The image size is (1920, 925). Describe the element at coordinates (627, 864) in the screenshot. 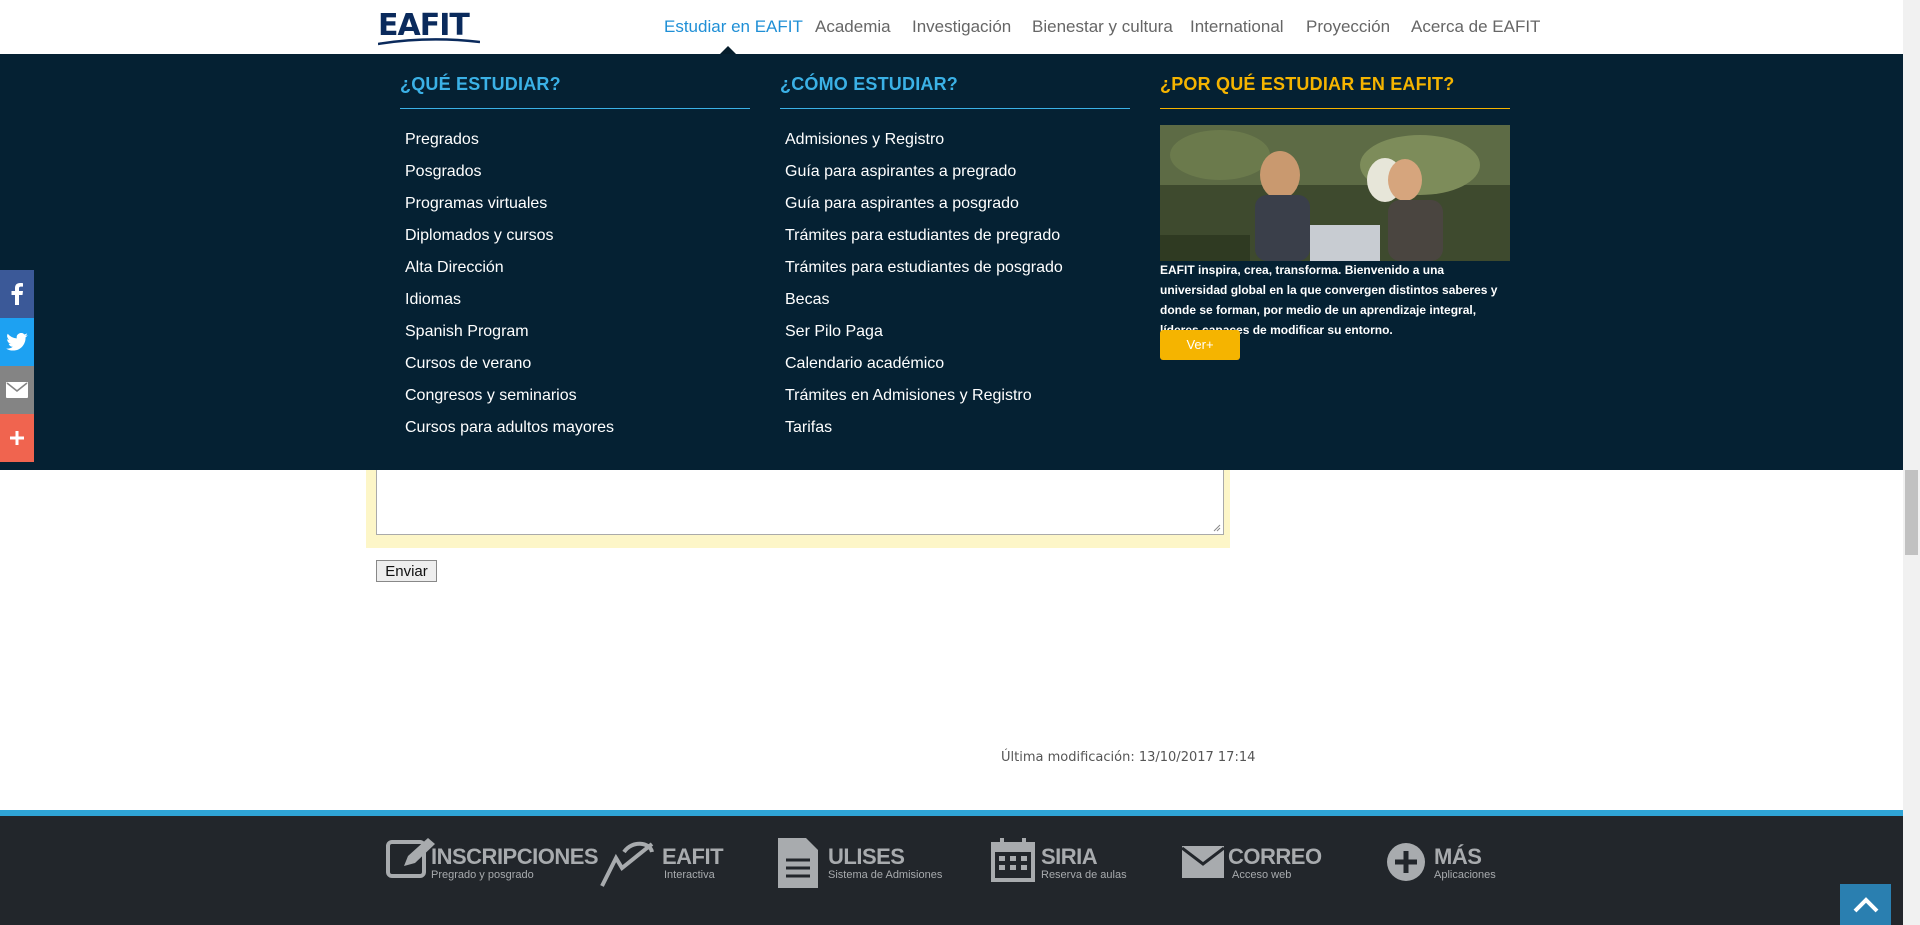

I see `cursor-icon` at that location.